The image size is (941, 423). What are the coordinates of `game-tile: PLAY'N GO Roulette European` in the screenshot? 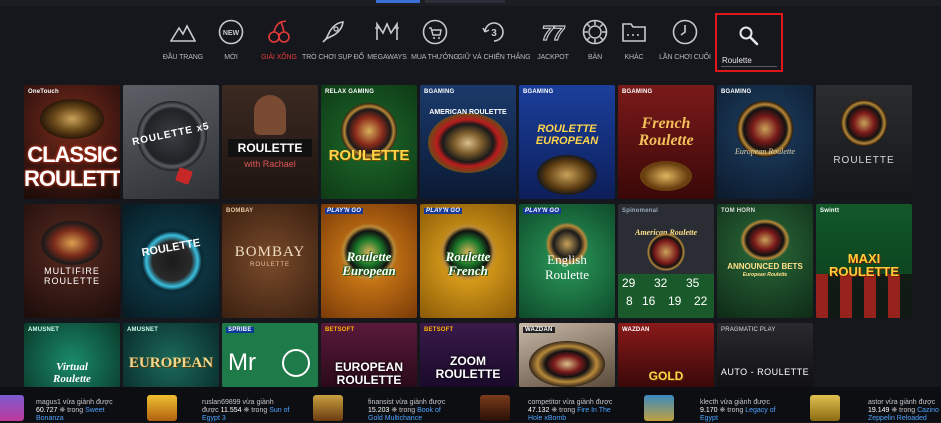 It's located at (369, 261).